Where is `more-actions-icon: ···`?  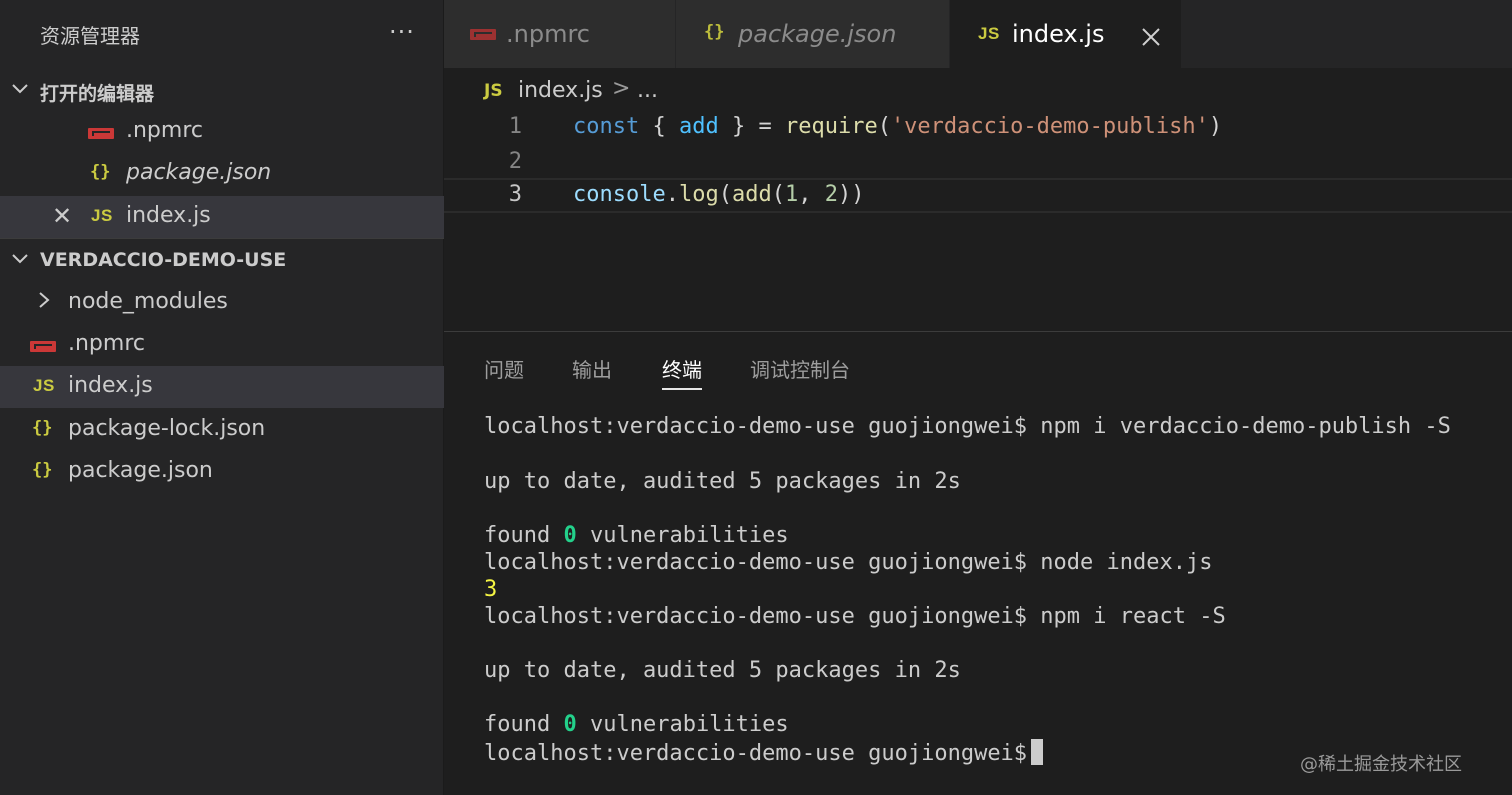
more-actions-icon: ··· is located at coordinates (402, 32).